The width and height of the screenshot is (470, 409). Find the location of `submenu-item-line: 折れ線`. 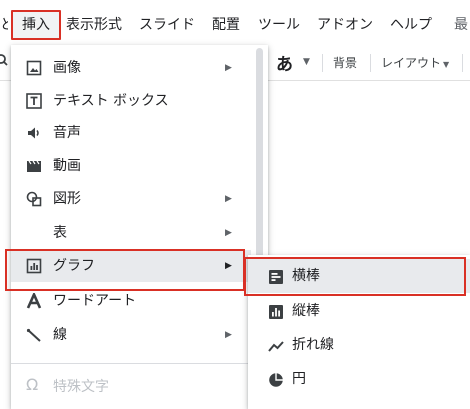

submenu-item-line: 折れ線 is located at coordinates (359, 345).